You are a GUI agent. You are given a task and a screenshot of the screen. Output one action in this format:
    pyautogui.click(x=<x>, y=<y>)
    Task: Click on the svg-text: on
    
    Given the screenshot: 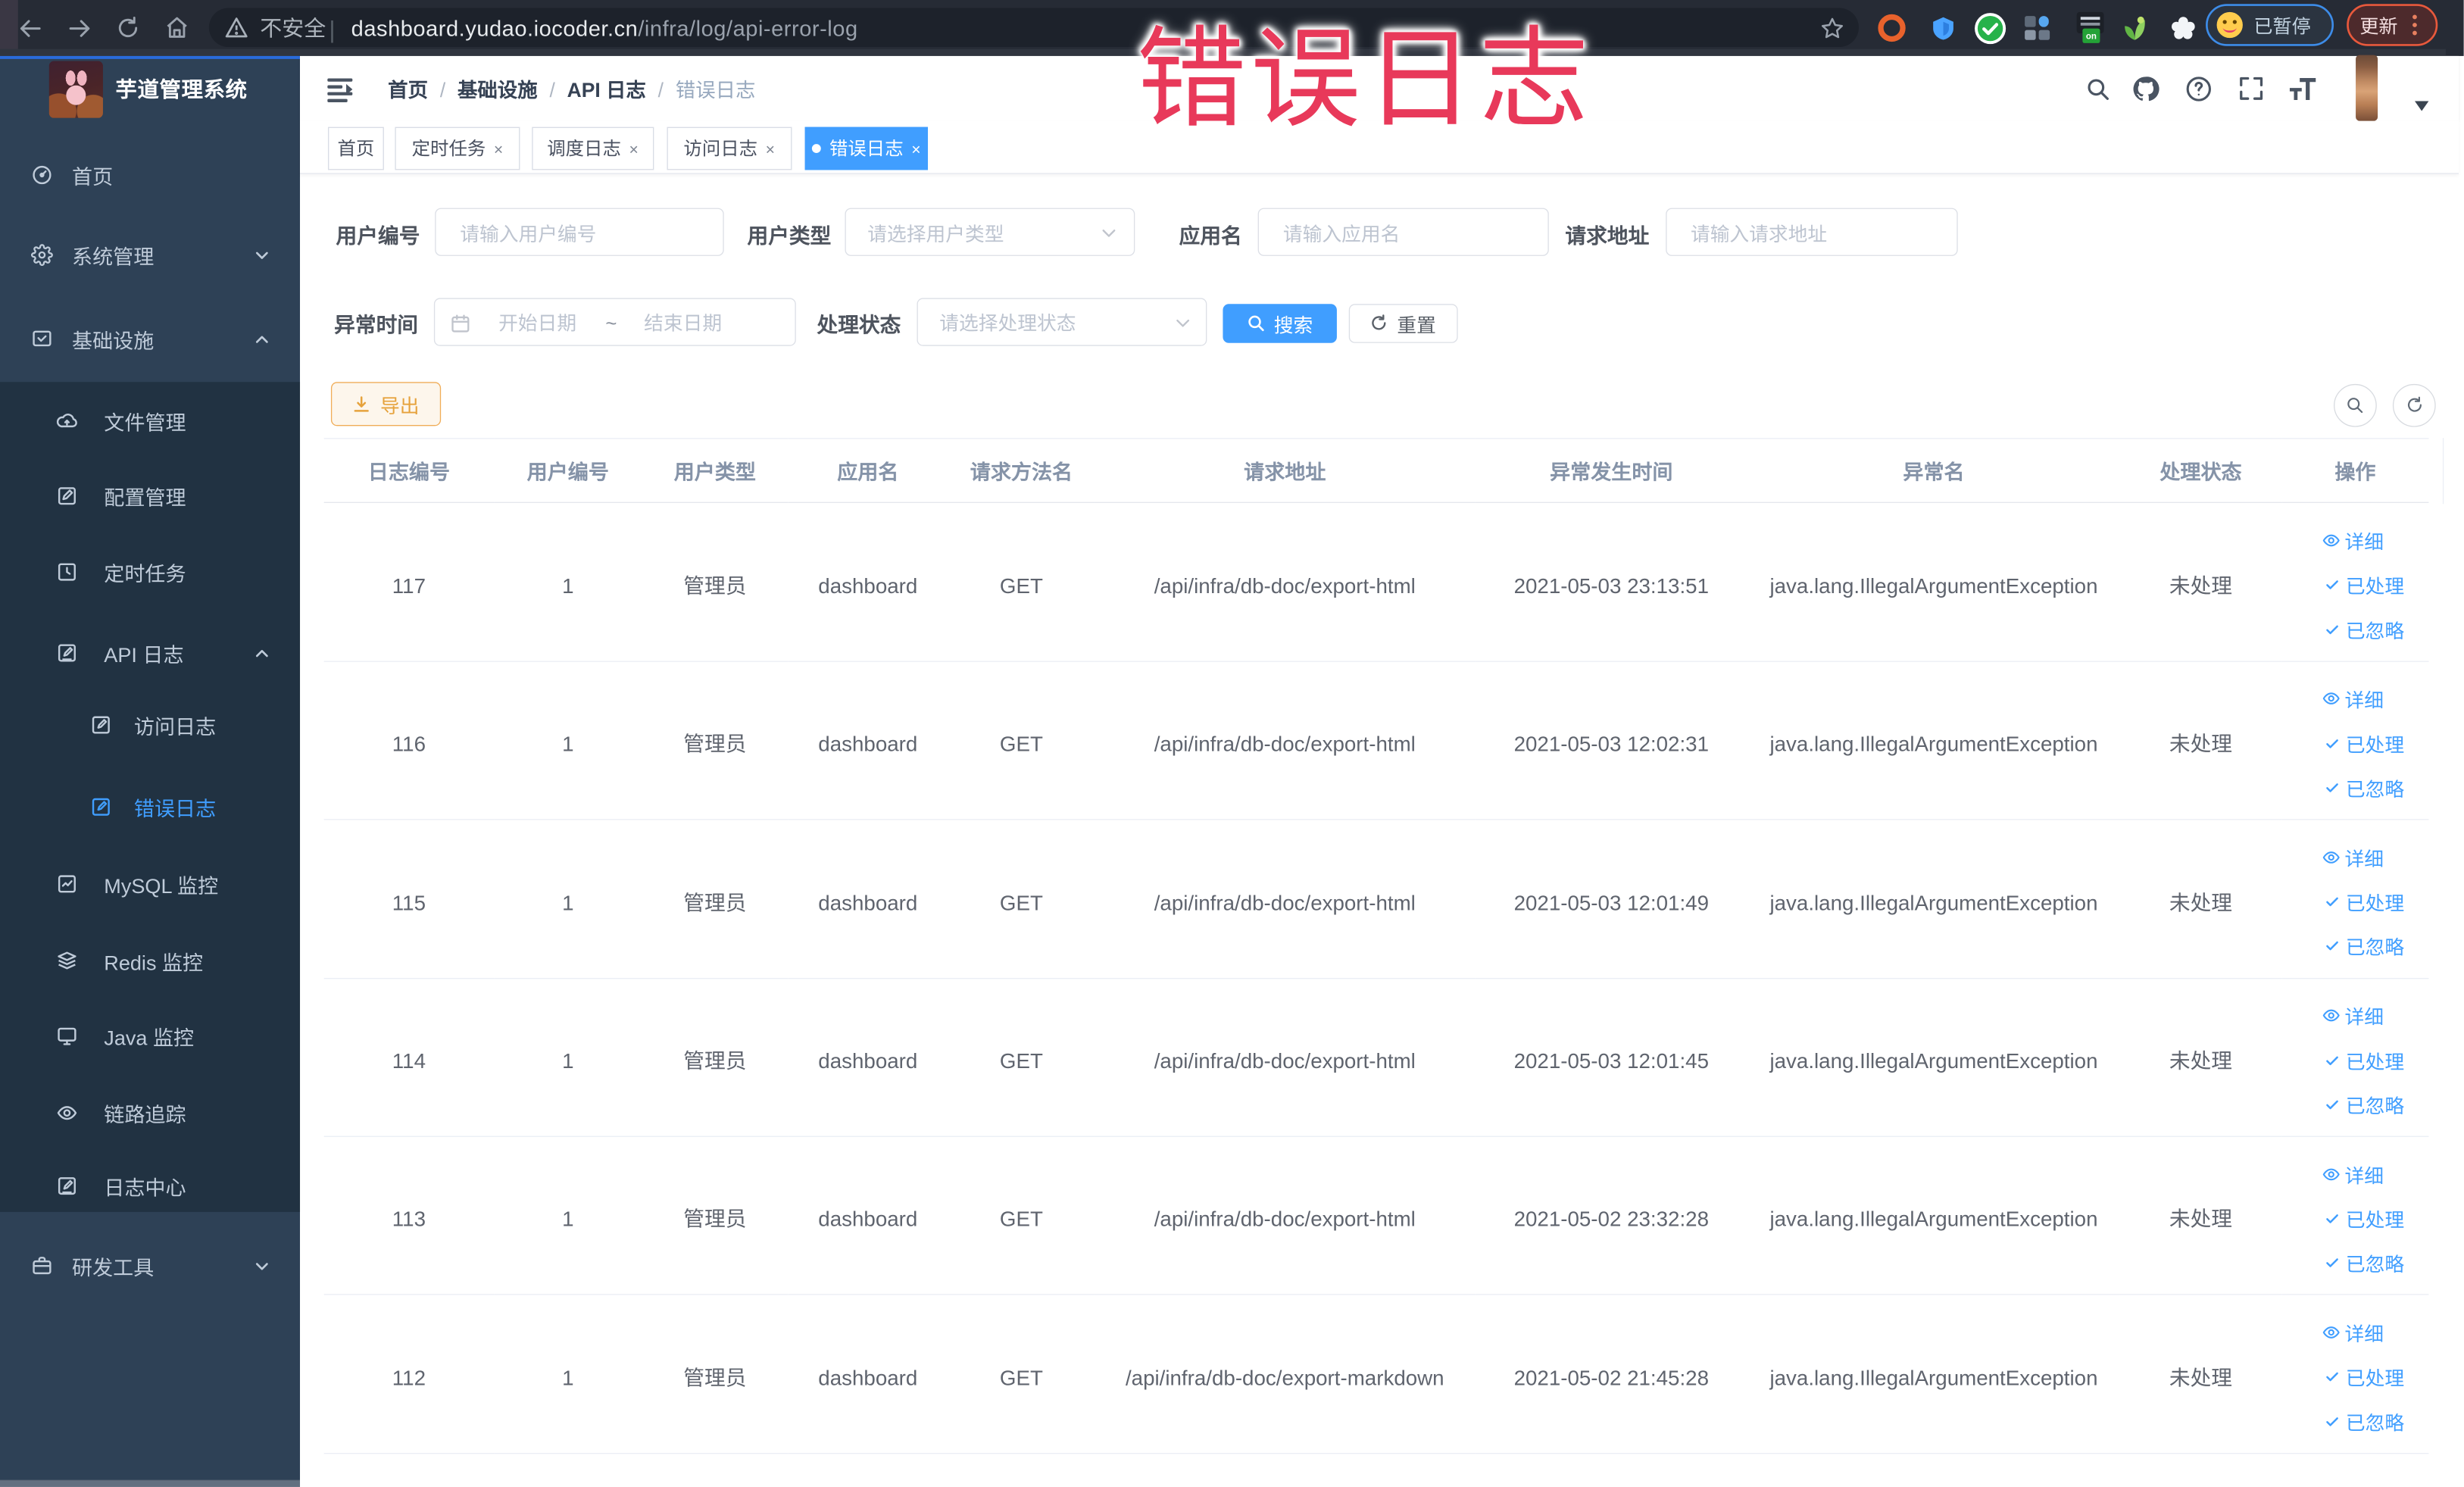 What is the action you would take?
    pyautogui.click(x=2091, y=36)
    